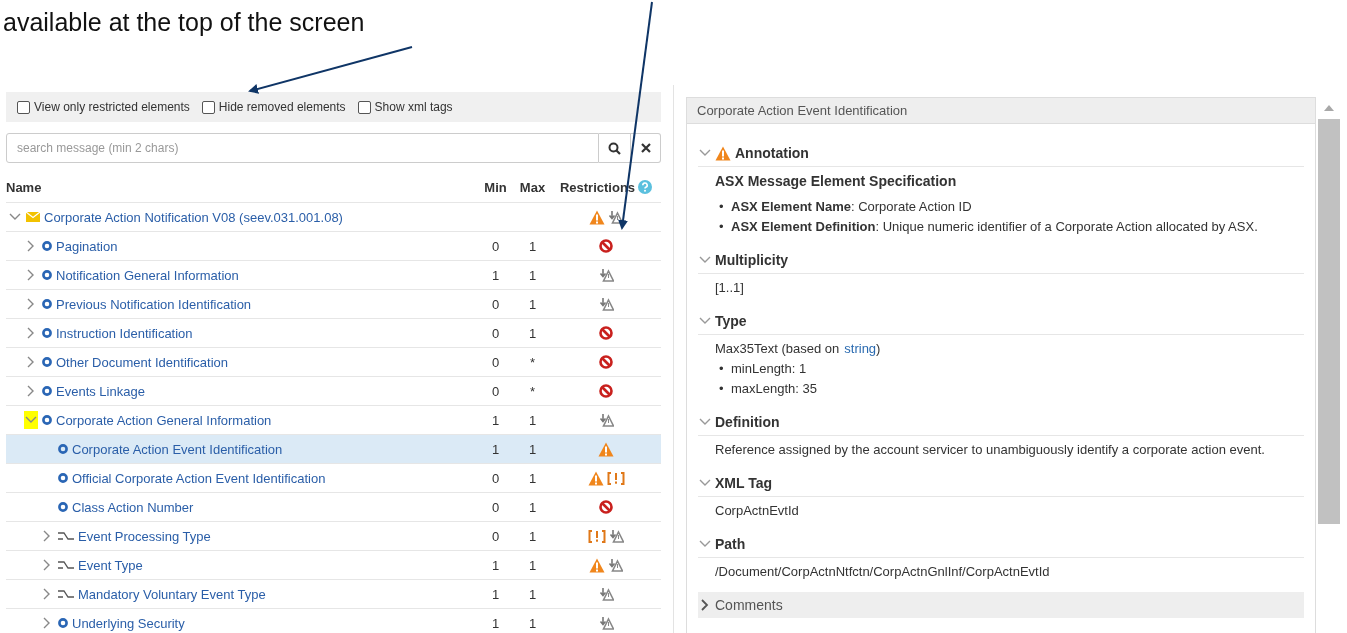  I want to click on chevron-right-icon, so click(705, 605).